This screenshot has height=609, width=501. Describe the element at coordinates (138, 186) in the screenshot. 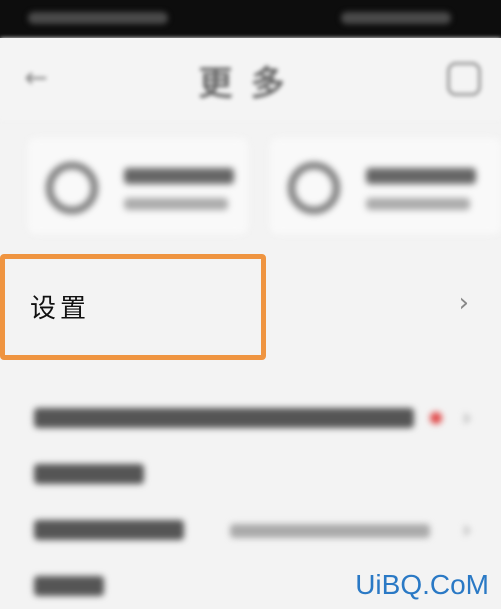

I see `quick-card-left` at that location.